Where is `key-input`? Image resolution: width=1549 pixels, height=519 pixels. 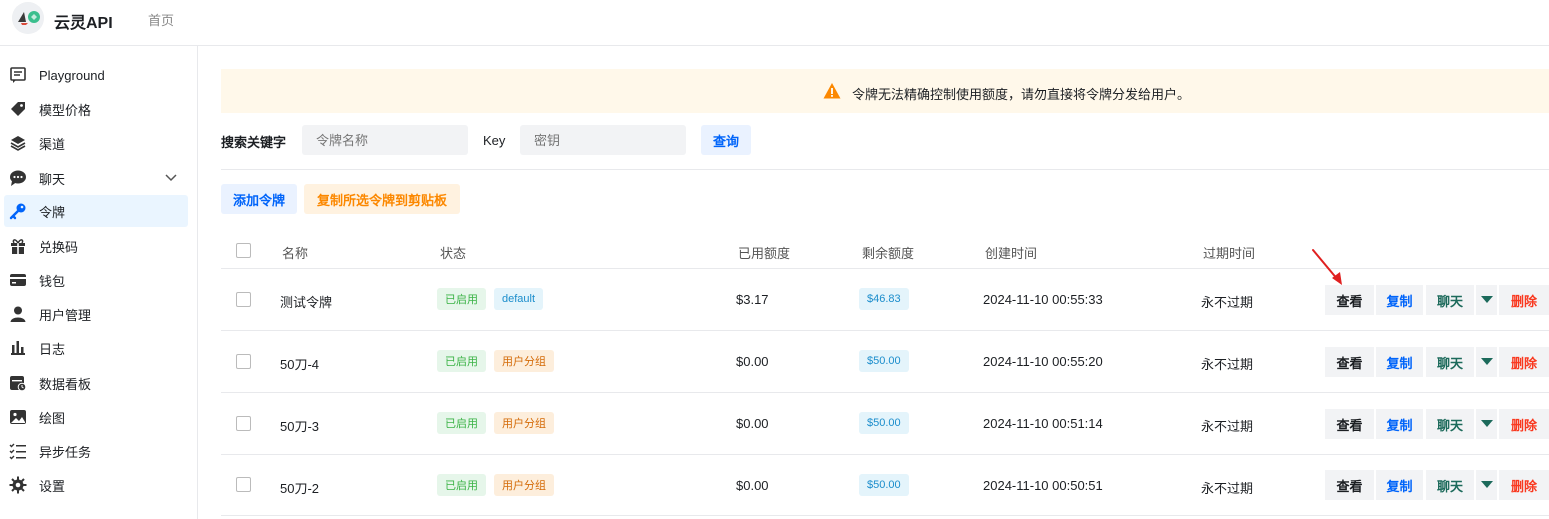
key-input is located at coordinates (603, 140).